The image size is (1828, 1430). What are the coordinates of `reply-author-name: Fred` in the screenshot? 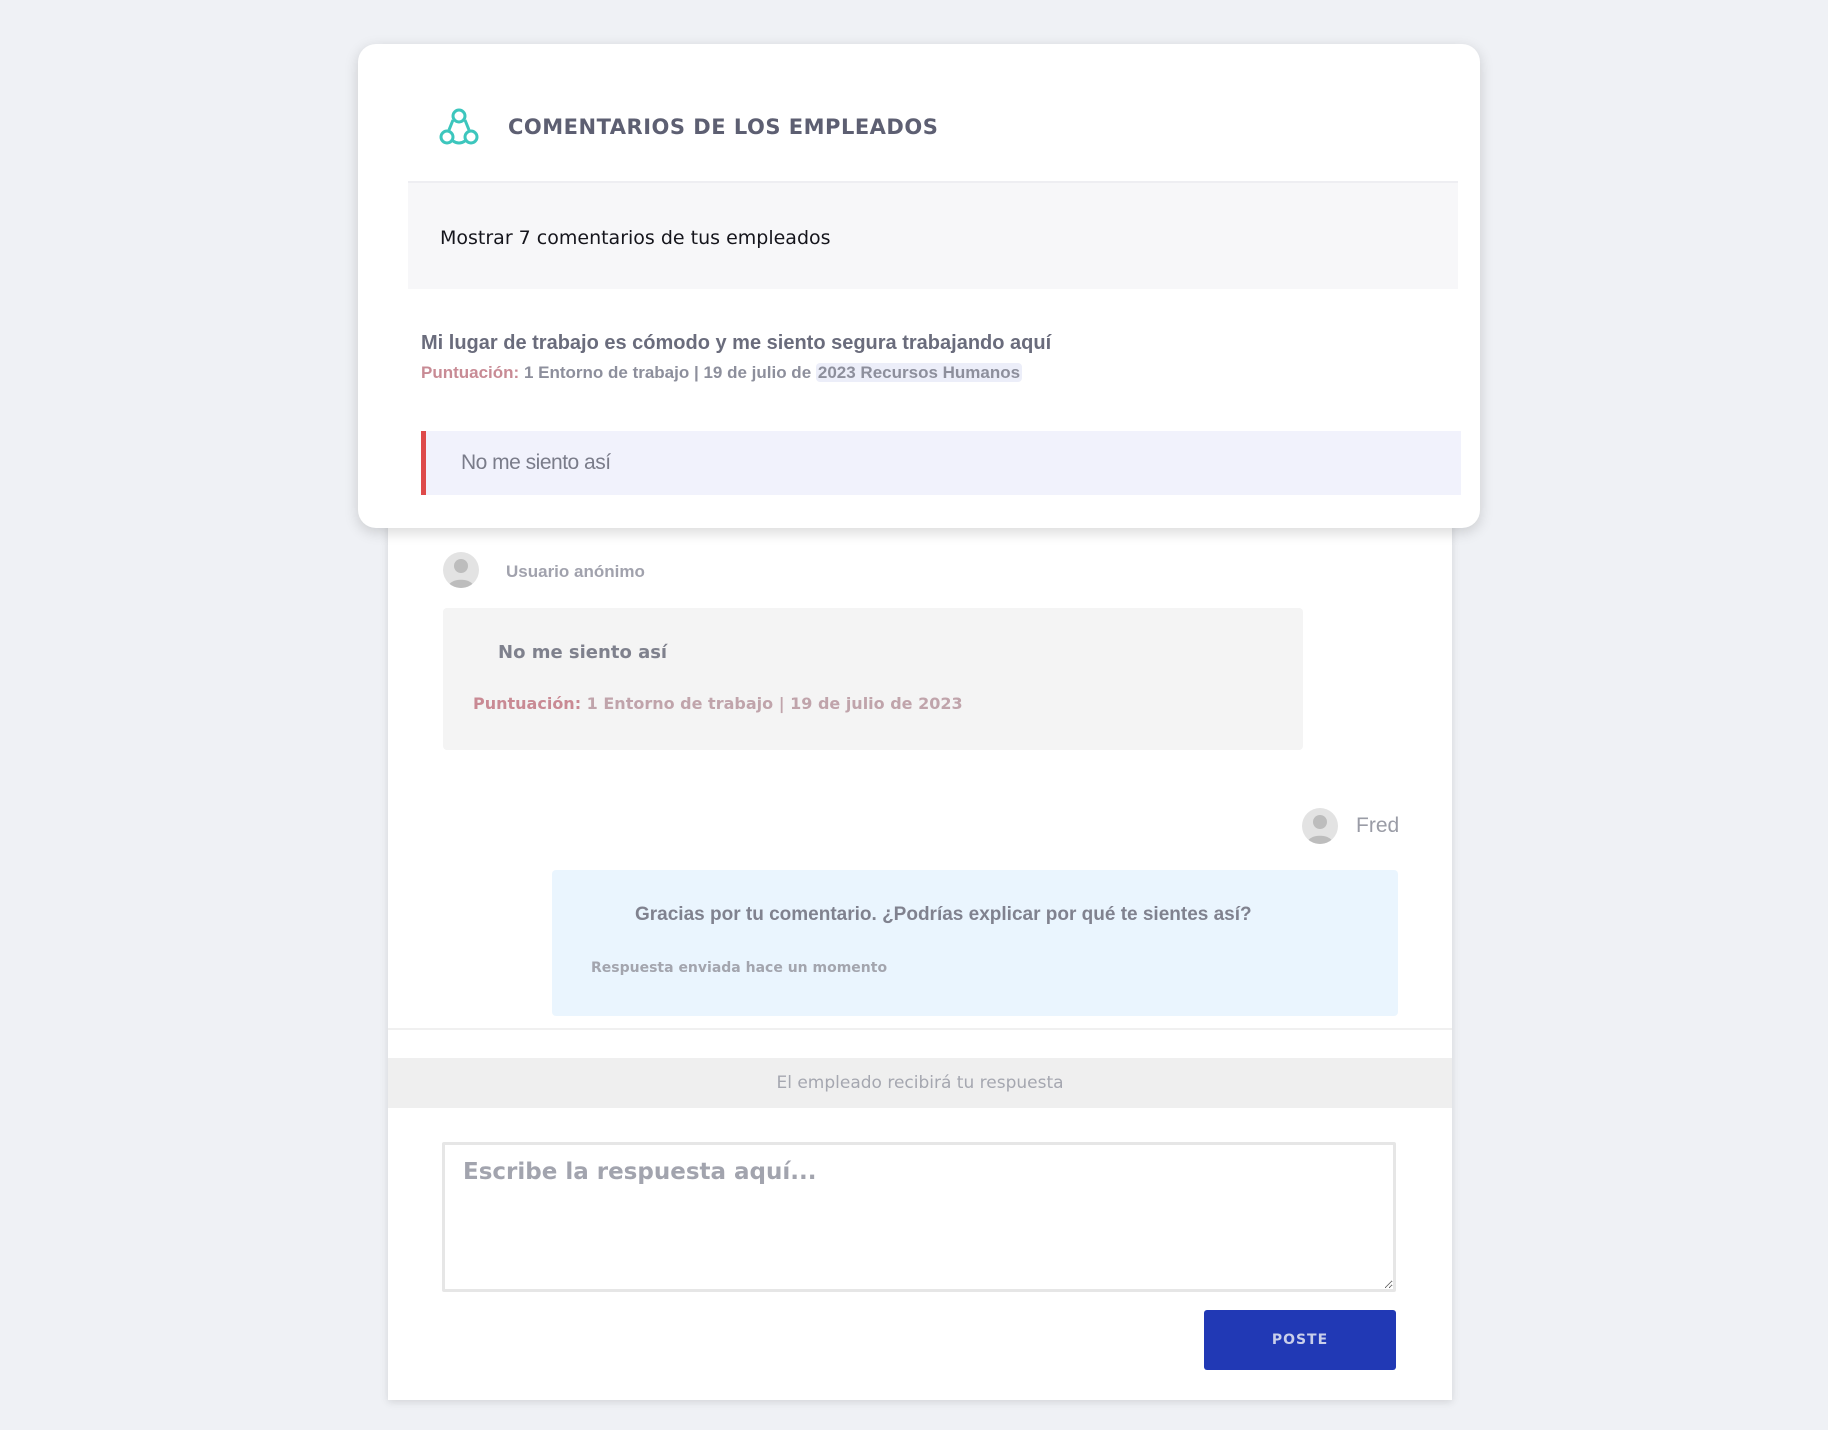 It's located at (1378, 825).